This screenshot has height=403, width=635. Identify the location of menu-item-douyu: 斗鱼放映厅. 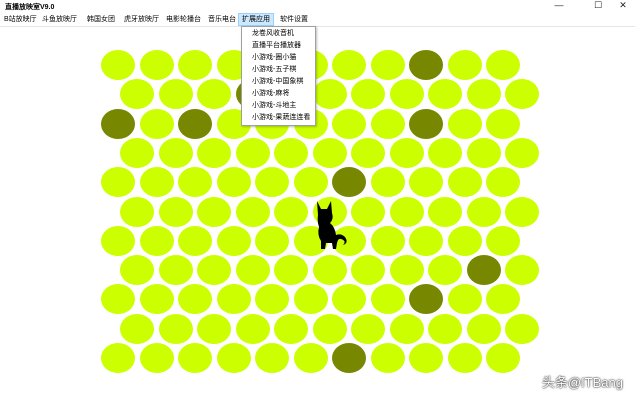
(59, 19).